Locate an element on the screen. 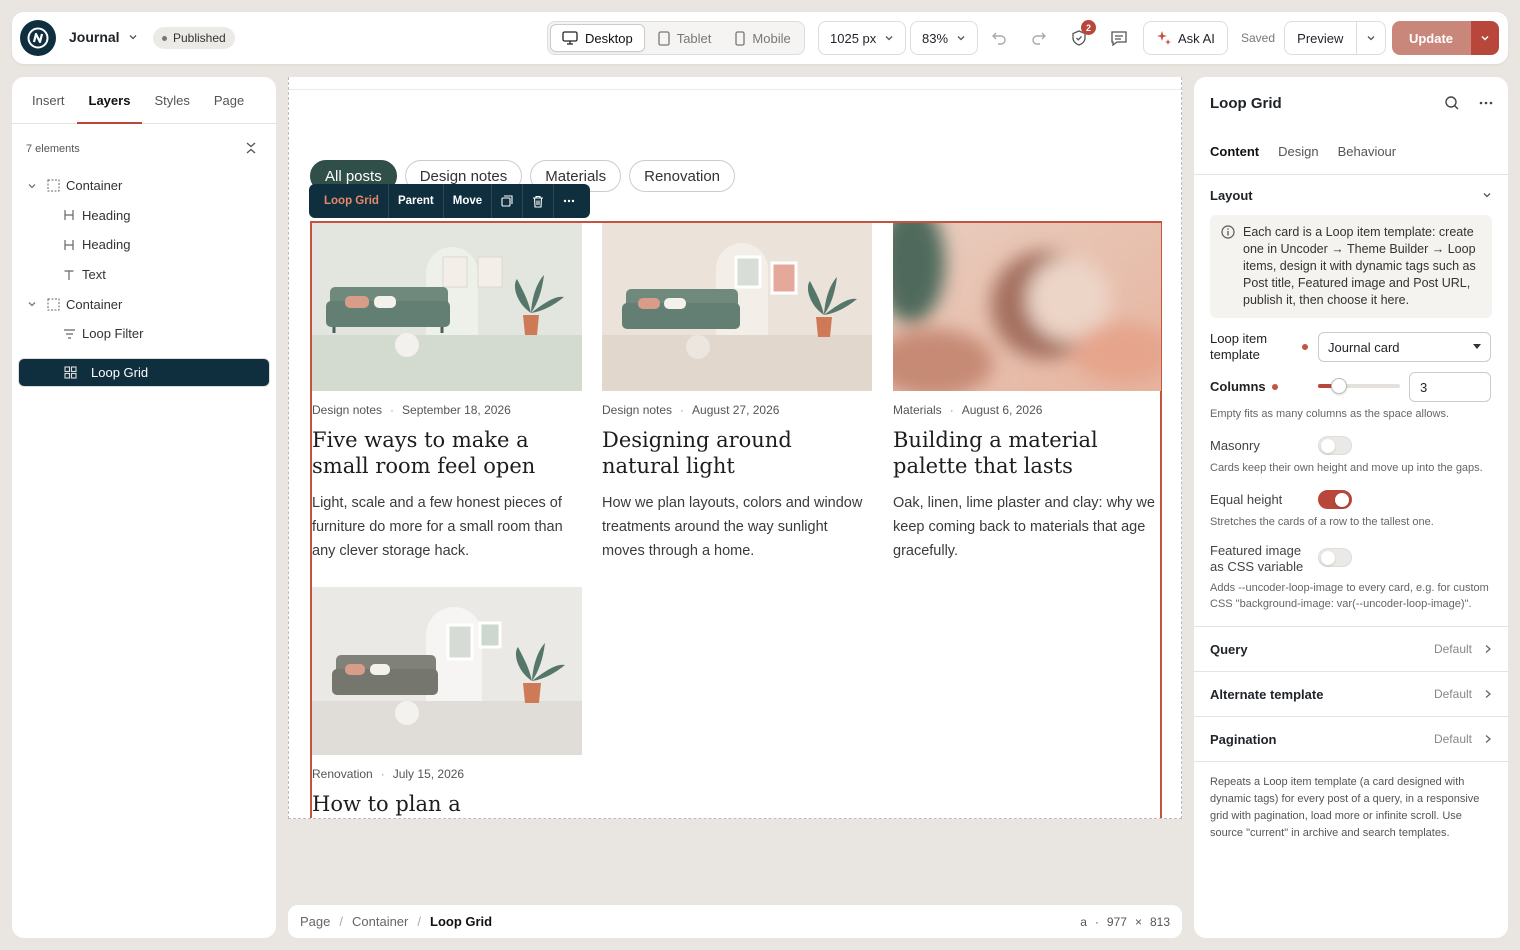 This screenshot has width=1520, height=950. columns-input: 3 is located at coordinates (1450, 387).